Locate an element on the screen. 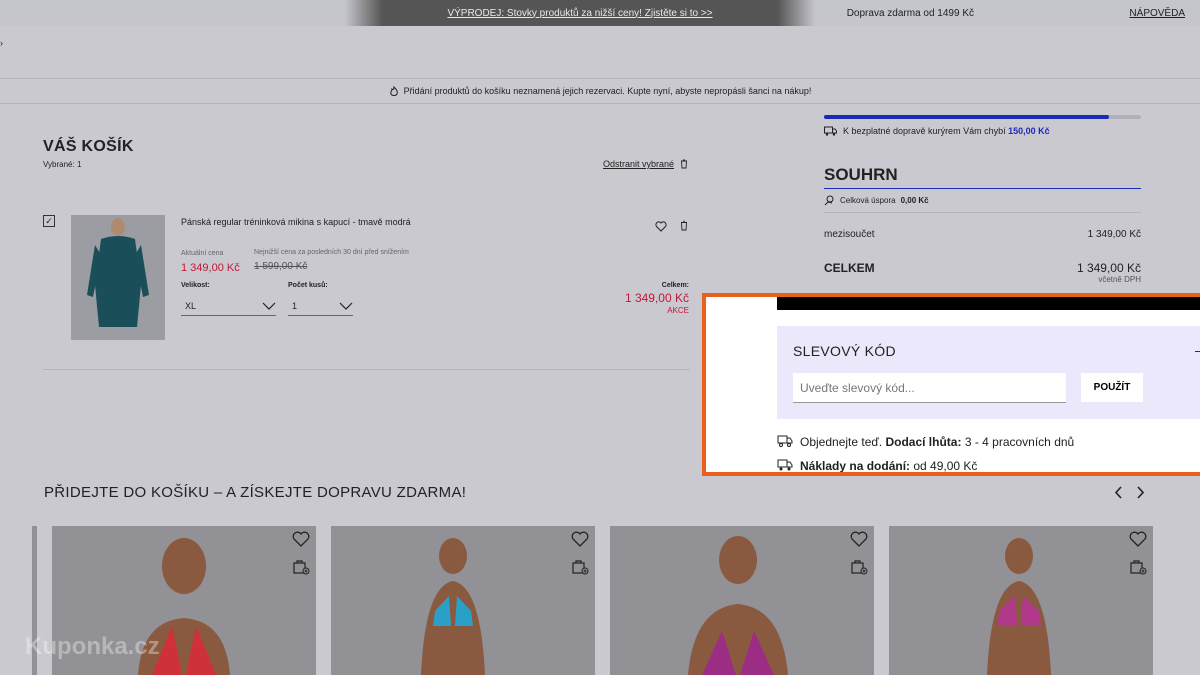 The width and height of the screenshot is (1200, 675). savings-icon is located at coordinates (829, 200).